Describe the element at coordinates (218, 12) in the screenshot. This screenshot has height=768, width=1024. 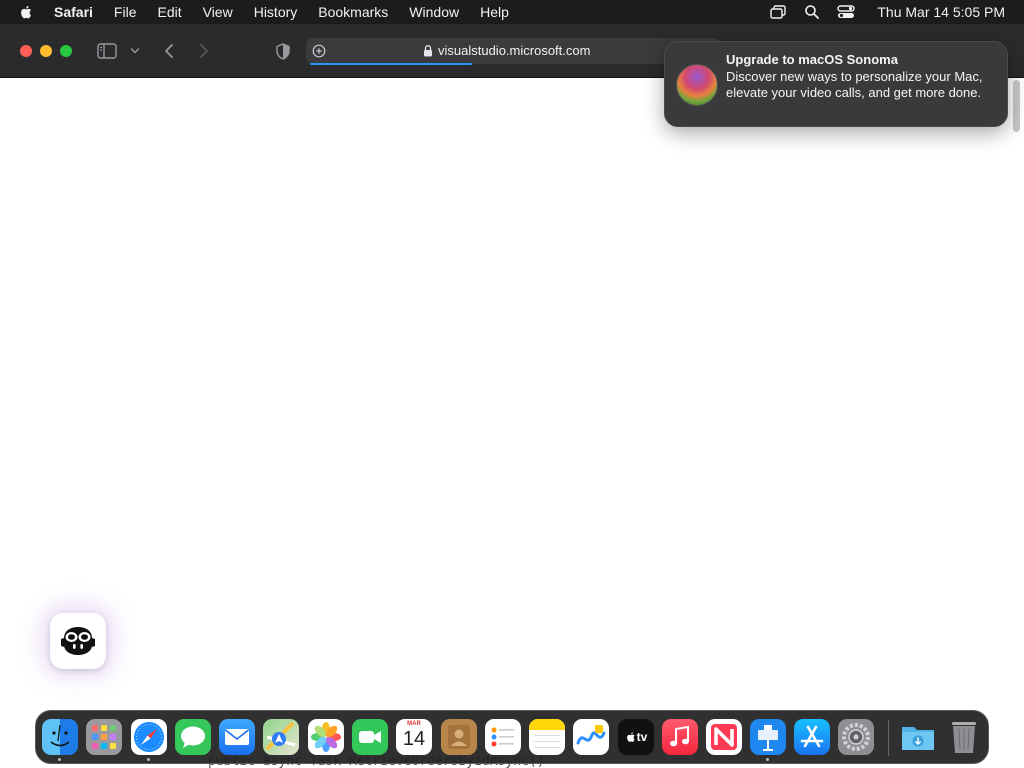
I see `menu-view: View` at that location.